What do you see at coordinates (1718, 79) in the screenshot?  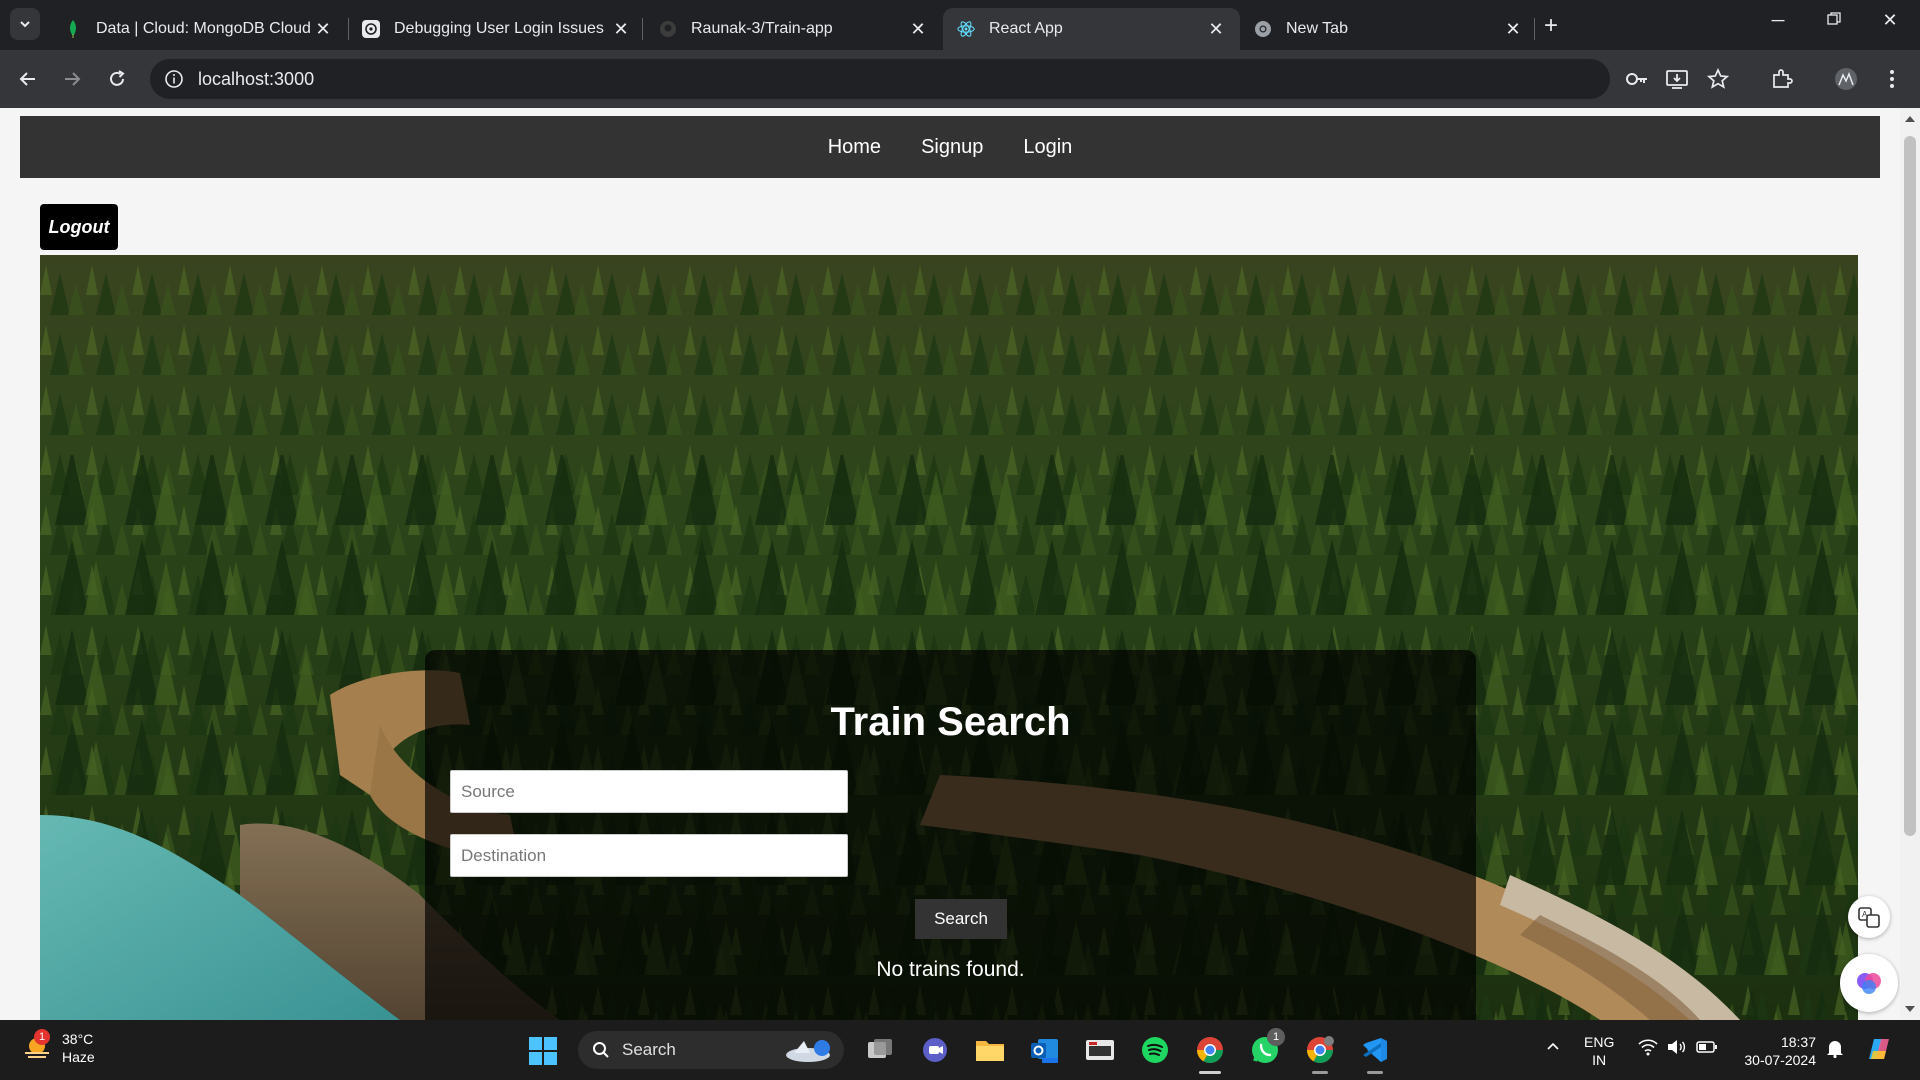 I see `bookmark-star-icon` at bounding box center [1718, 79].